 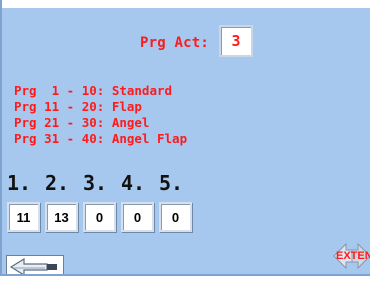 What do you see at coordinates (101, 138) in the screenshot?
I see `program-range-line: Prg 31 - 40: Angel Flap` at bounding box center [101, 138].